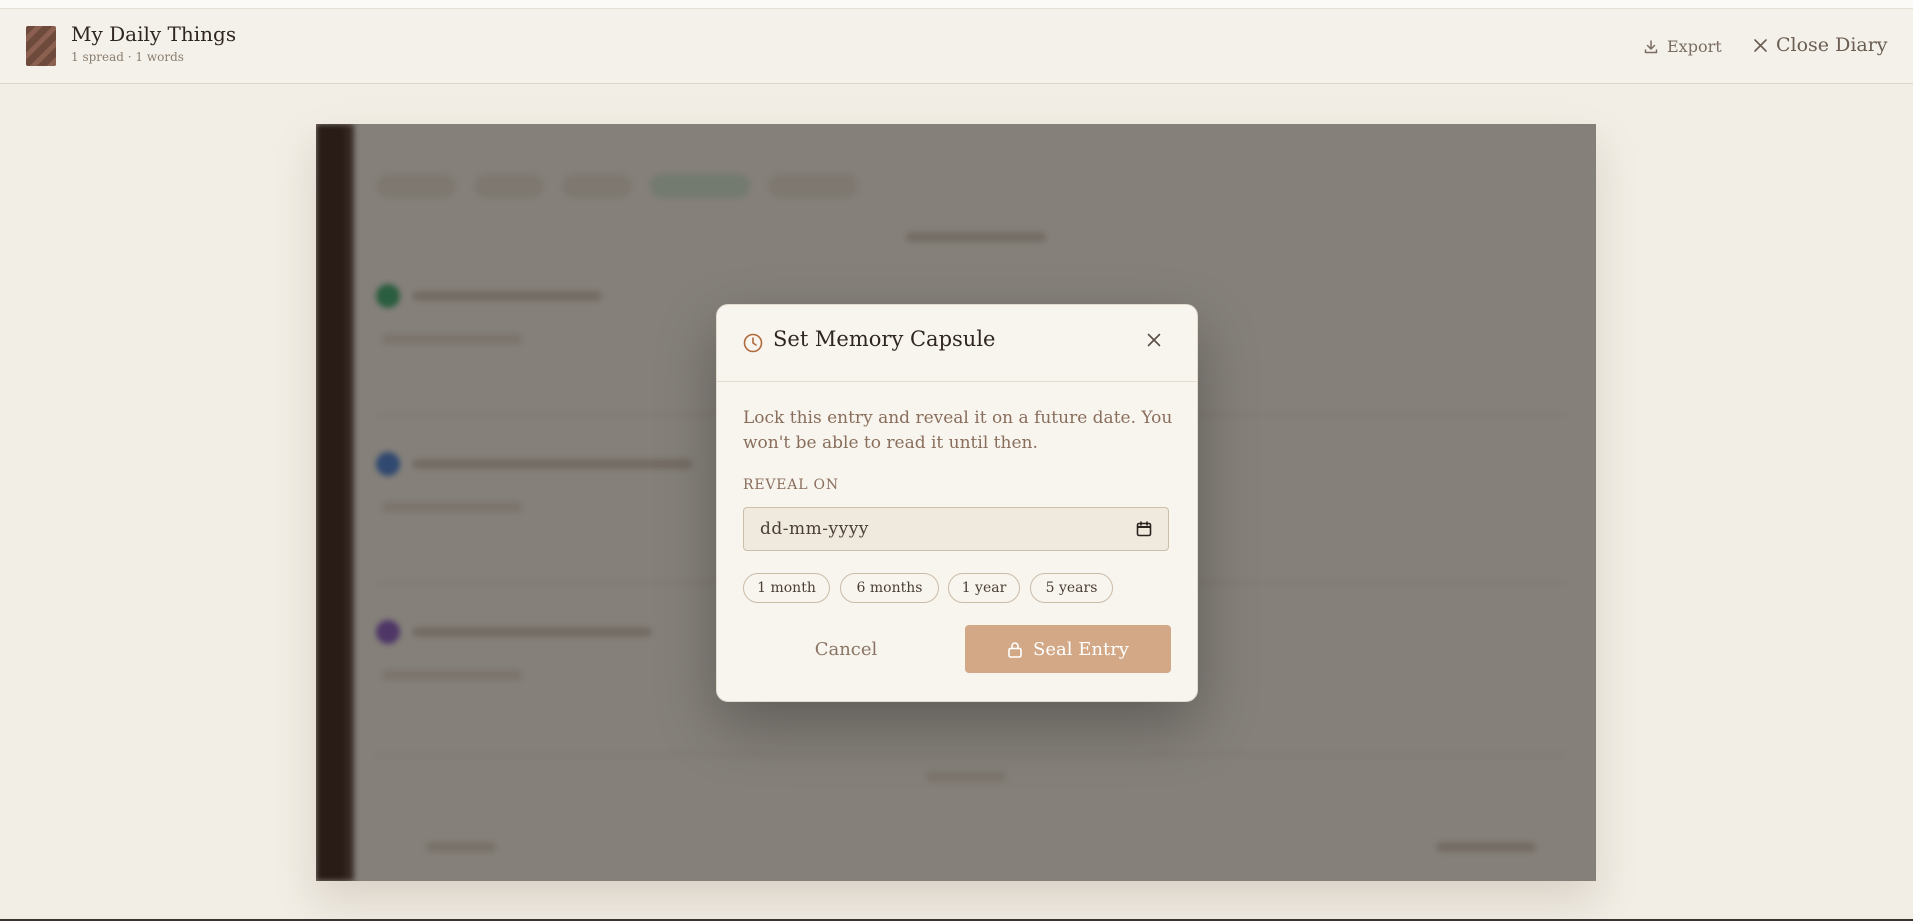  I want to click on seal-entry-label: Seal Entry, so click(1081, 649).